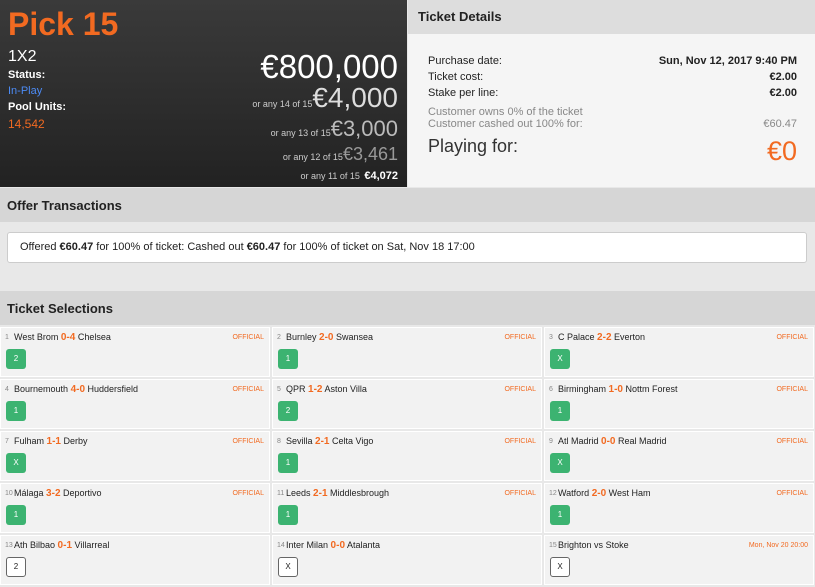  I want to click on prize-tier-11: or any 11 of 15 €4,072, so click(349, 175).